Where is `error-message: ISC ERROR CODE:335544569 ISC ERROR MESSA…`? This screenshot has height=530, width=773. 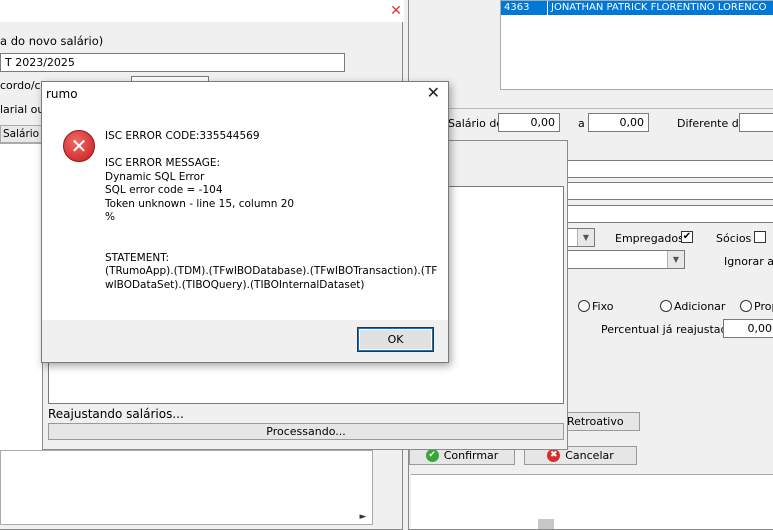 error-message: ISC ERROR CODE:335544569 ISC ERROR MESSA… is located at coordinates (271, 211).